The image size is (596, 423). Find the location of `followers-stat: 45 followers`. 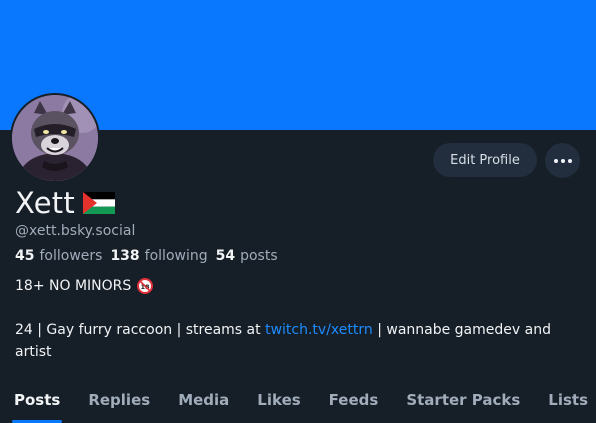

followers-stat: 45 followers is located at coordinates (58, 256).